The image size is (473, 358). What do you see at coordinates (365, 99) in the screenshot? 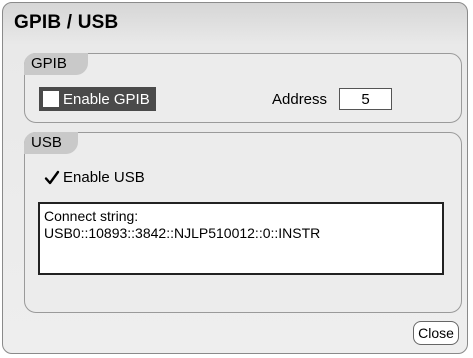
I see `address-field: 5` at bounding box center [365, 99].